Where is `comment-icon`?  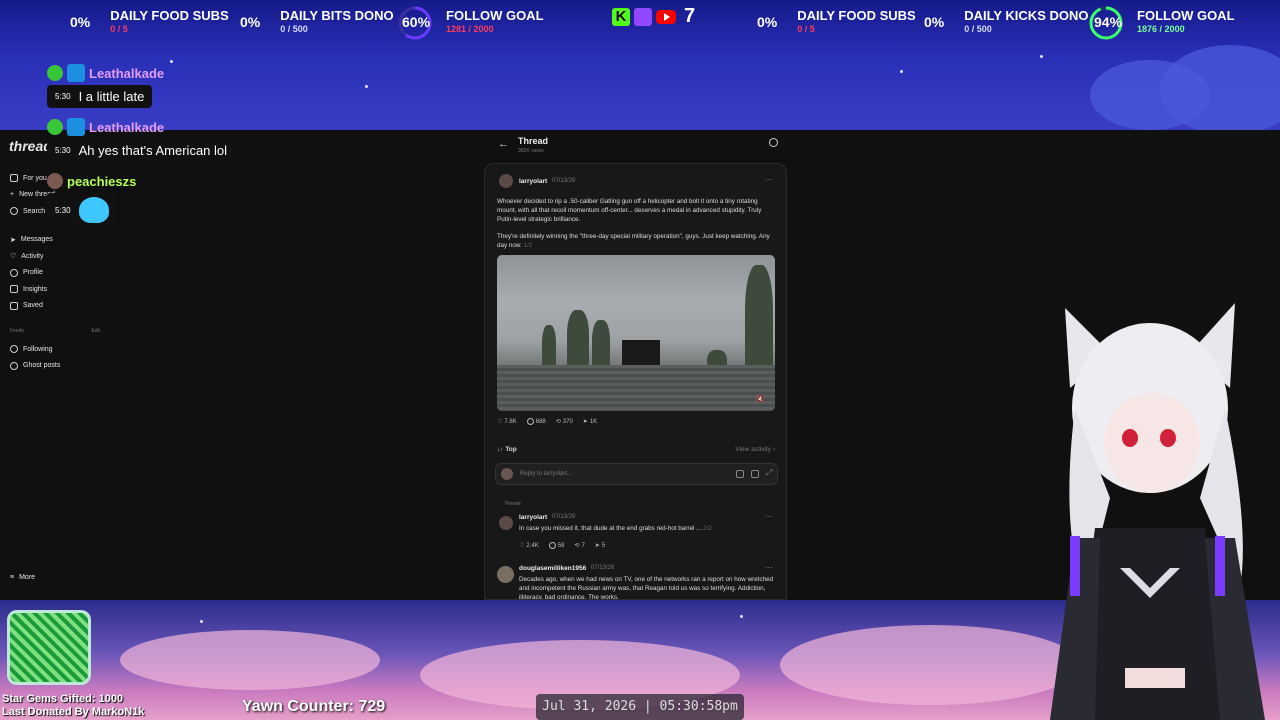
comment-icon is located at coordinates (552, 545).